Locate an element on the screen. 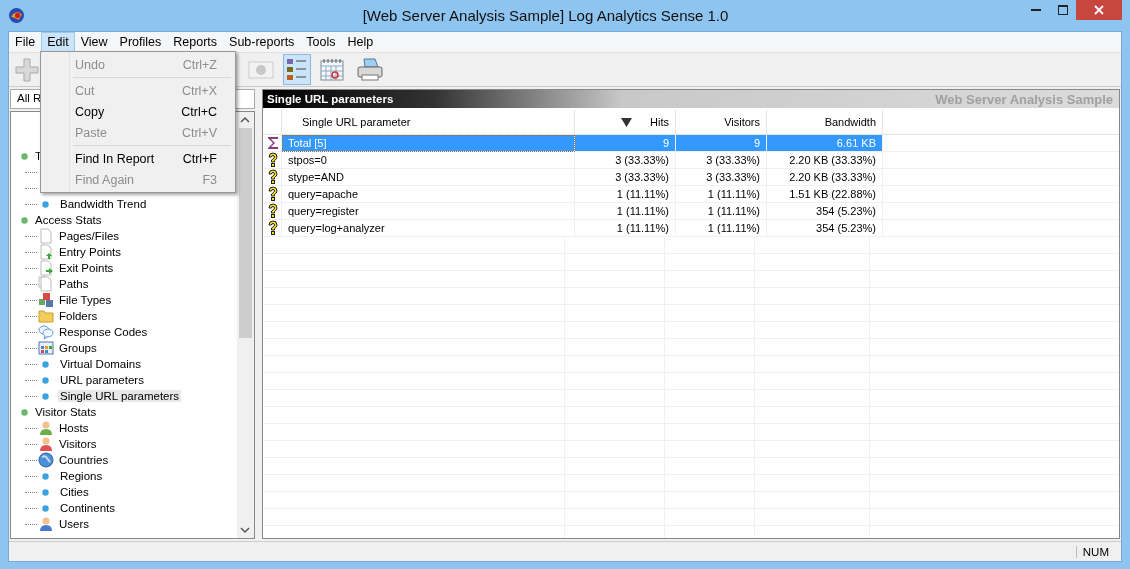 This screenshot has width=1130, height=569. speech-bubbles-icon is located at coordinates (46, 332).